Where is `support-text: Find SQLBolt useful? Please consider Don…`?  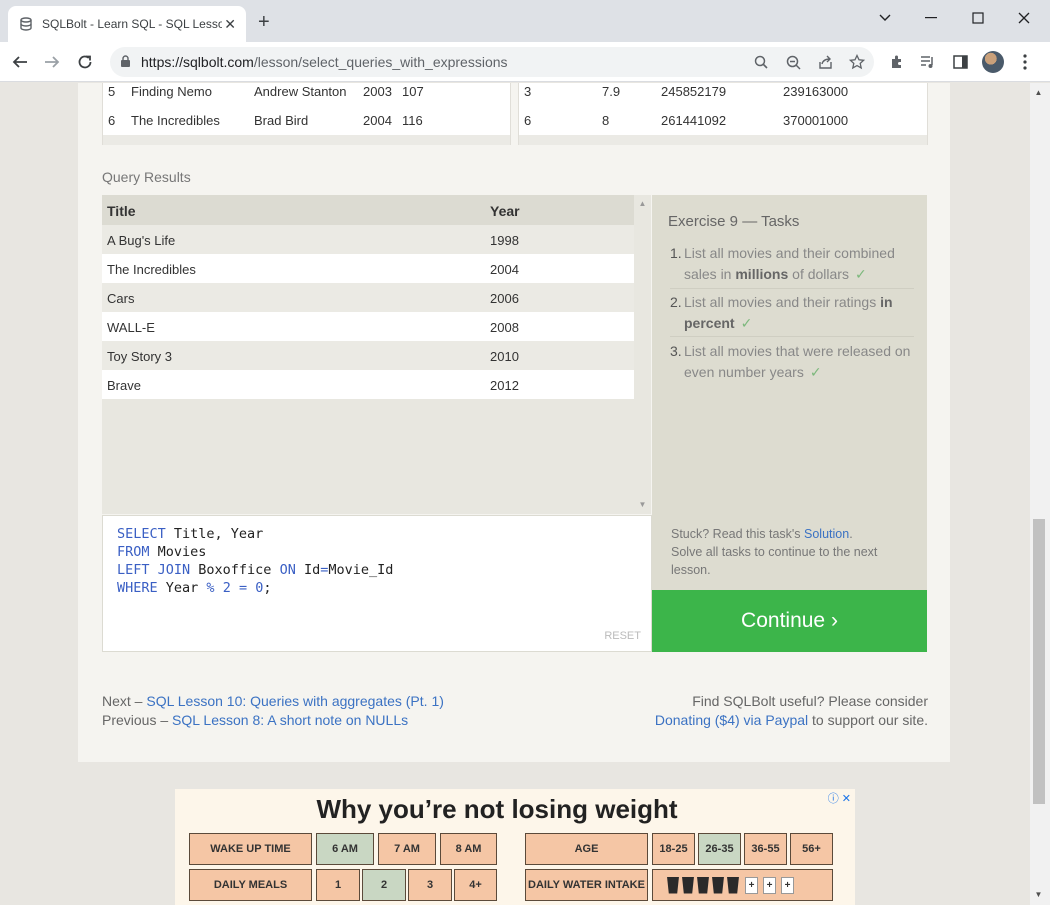 support-text: Find SQLBolt useful? Please consider Don… is located at coordinates (791, 710).